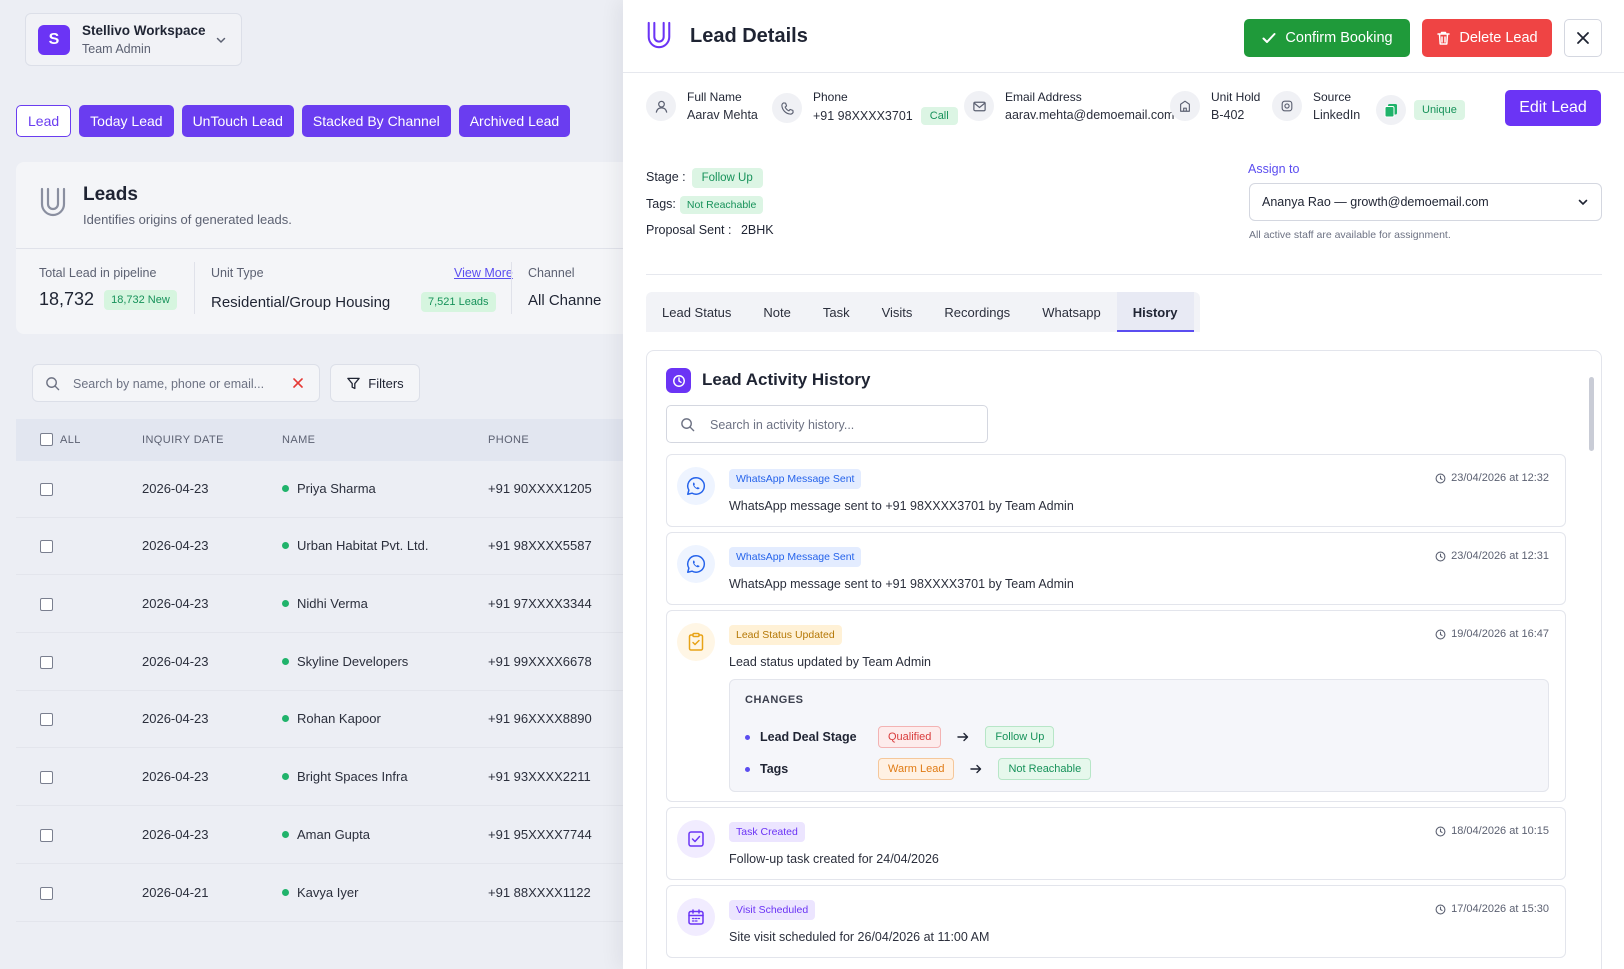  Describe the element at coordinates (776, 312) in the screenshot. I see `tab-note: Note` at that location.